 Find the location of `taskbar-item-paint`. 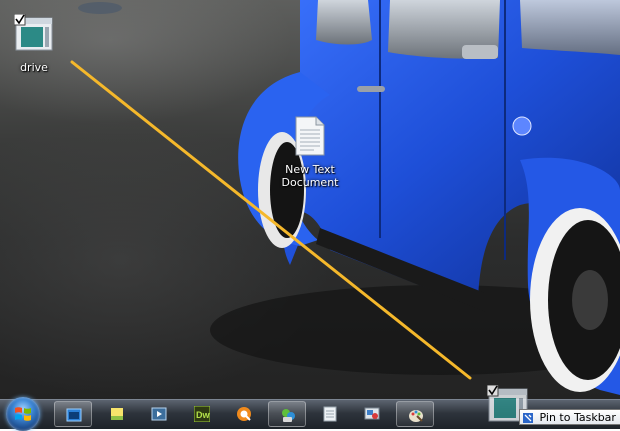

taskbar-item-paint is located at coordinates (415, 414).